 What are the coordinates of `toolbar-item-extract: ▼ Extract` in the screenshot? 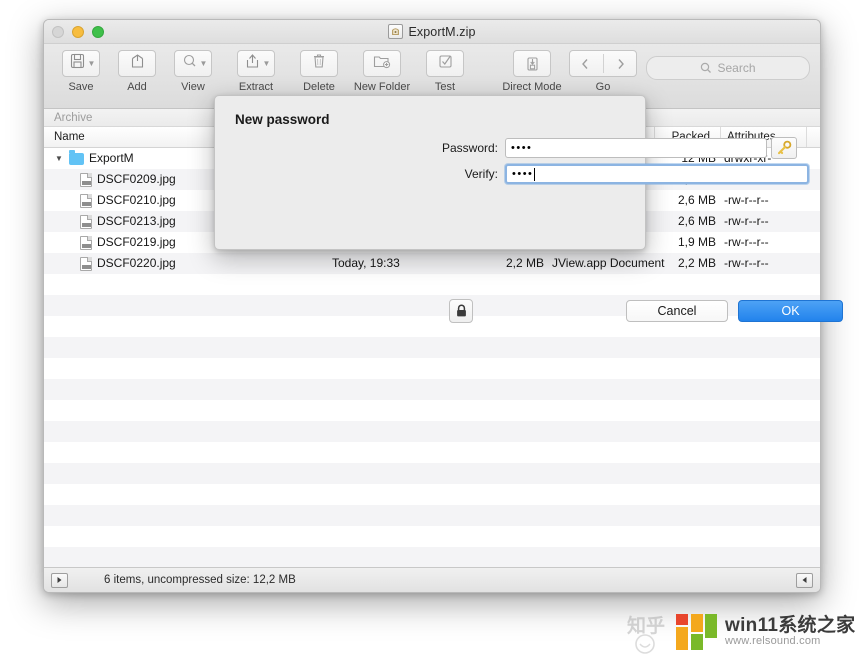 It's located at (256, 71).